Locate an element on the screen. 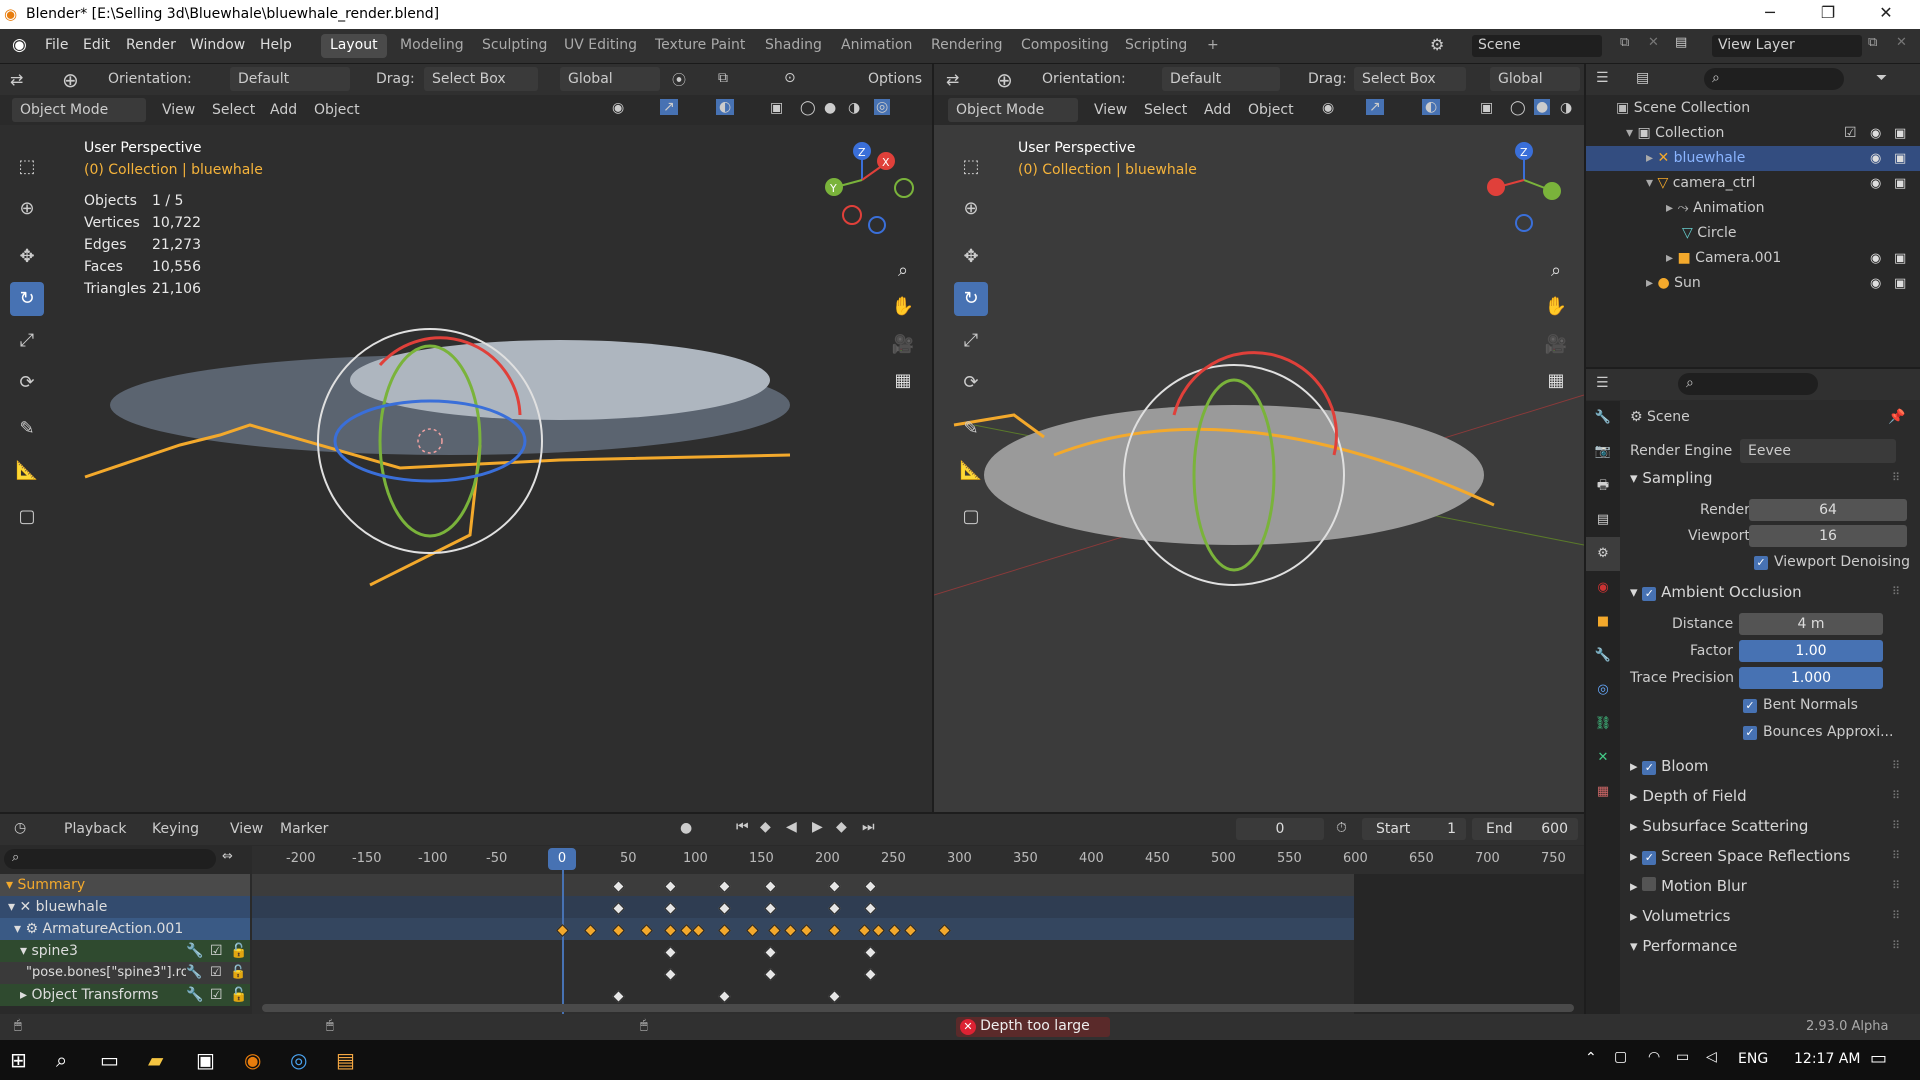 The height and width of the screenshot is (1080, 1920). factor-field: 1.00 is located at coordinates (1811, 651).